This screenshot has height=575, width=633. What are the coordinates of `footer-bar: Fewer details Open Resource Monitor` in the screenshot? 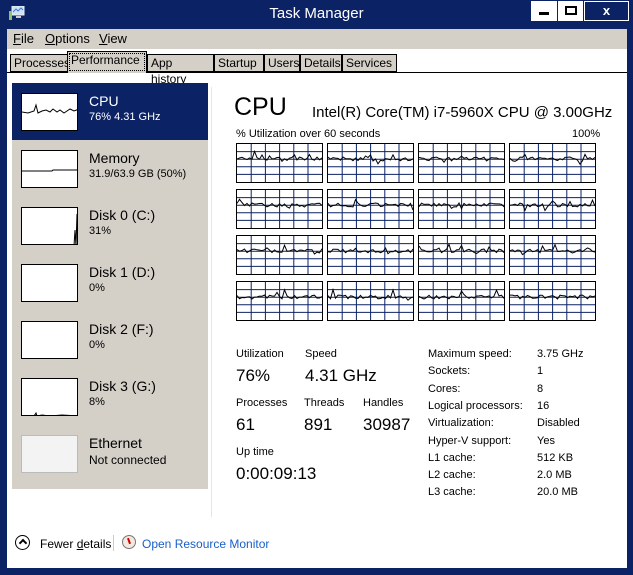 It's located at (317, 548).